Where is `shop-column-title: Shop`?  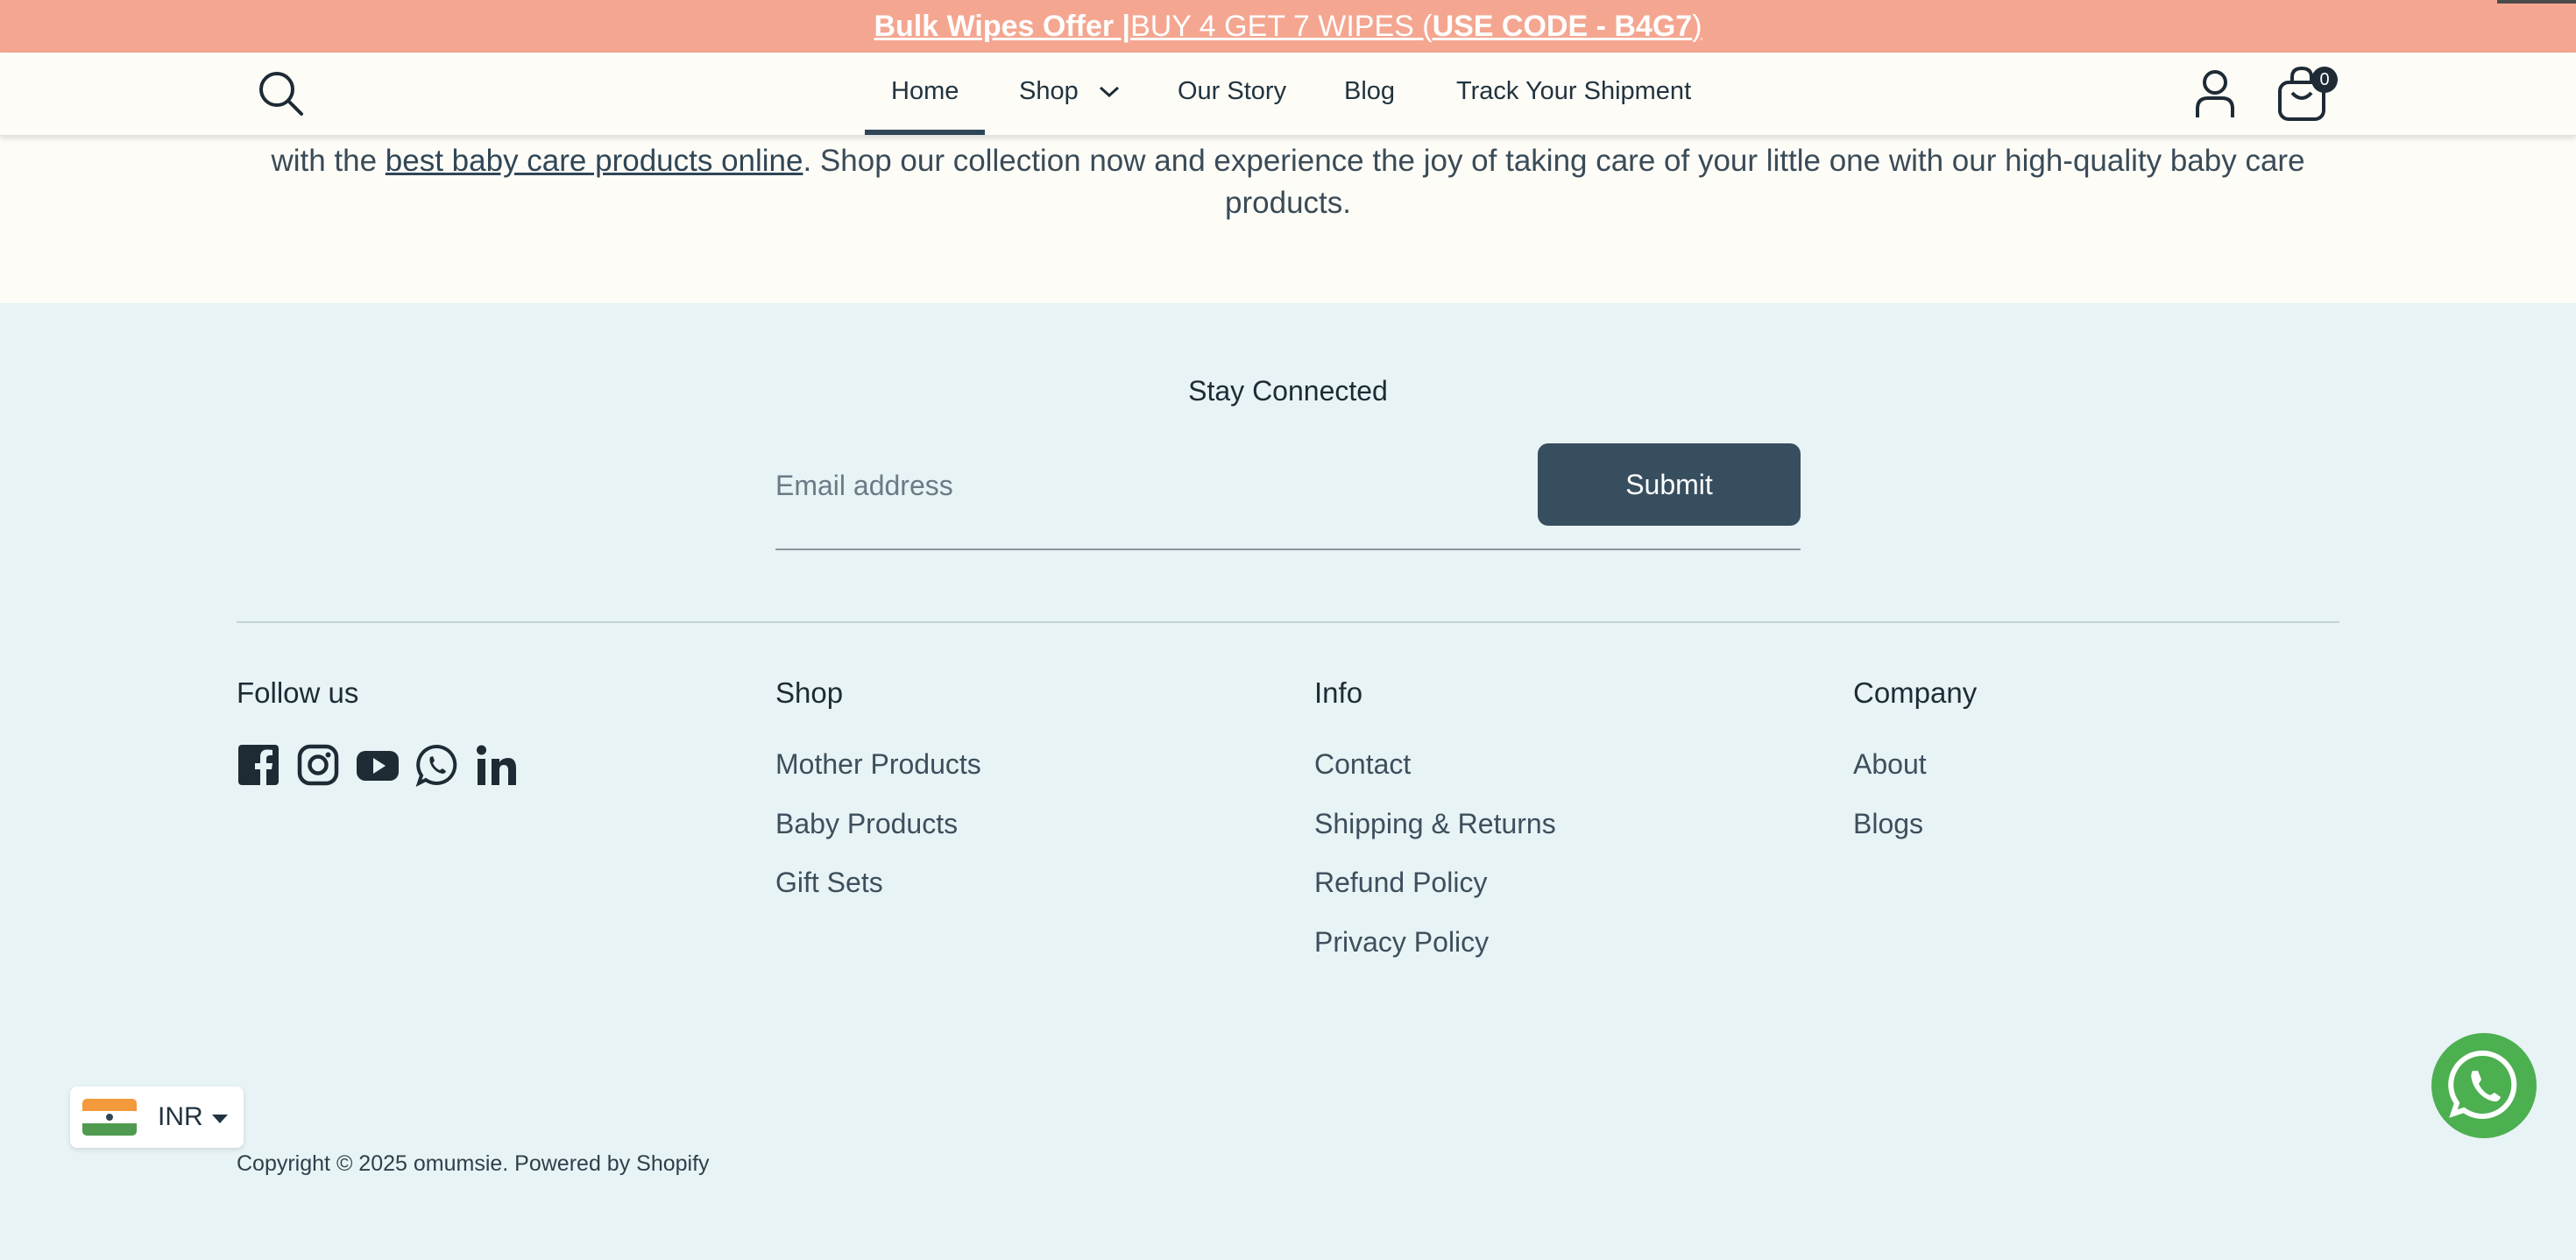 shop-column-title: Shop is located at coordinates (809, 692).